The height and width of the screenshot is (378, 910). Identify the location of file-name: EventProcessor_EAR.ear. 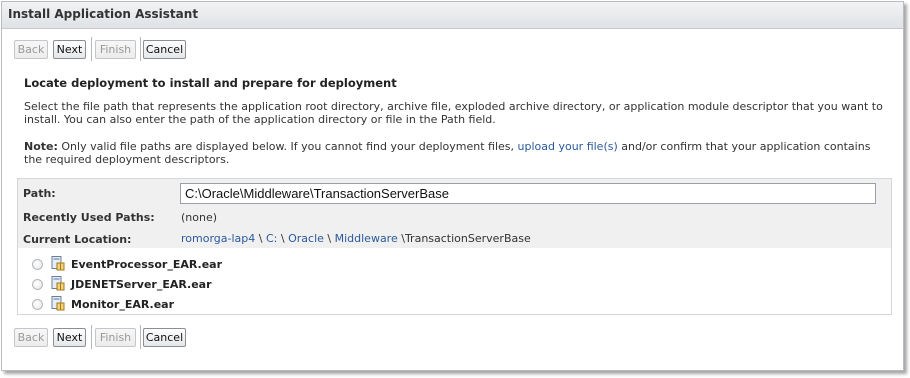
(146, 264).